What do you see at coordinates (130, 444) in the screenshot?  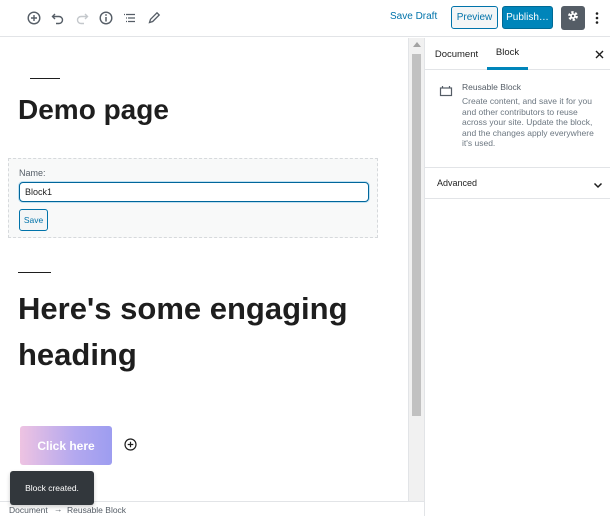 I see `inserter-plus-icon` at bounding box center [130, 444].